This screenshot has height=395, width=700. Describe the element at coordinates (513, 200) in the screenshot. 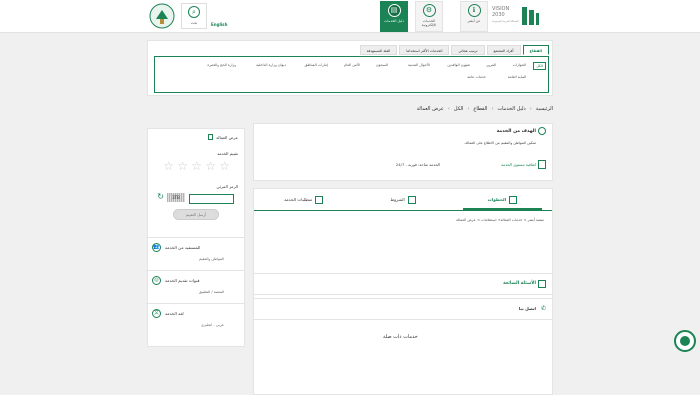

I see `steps-icon` at that location.